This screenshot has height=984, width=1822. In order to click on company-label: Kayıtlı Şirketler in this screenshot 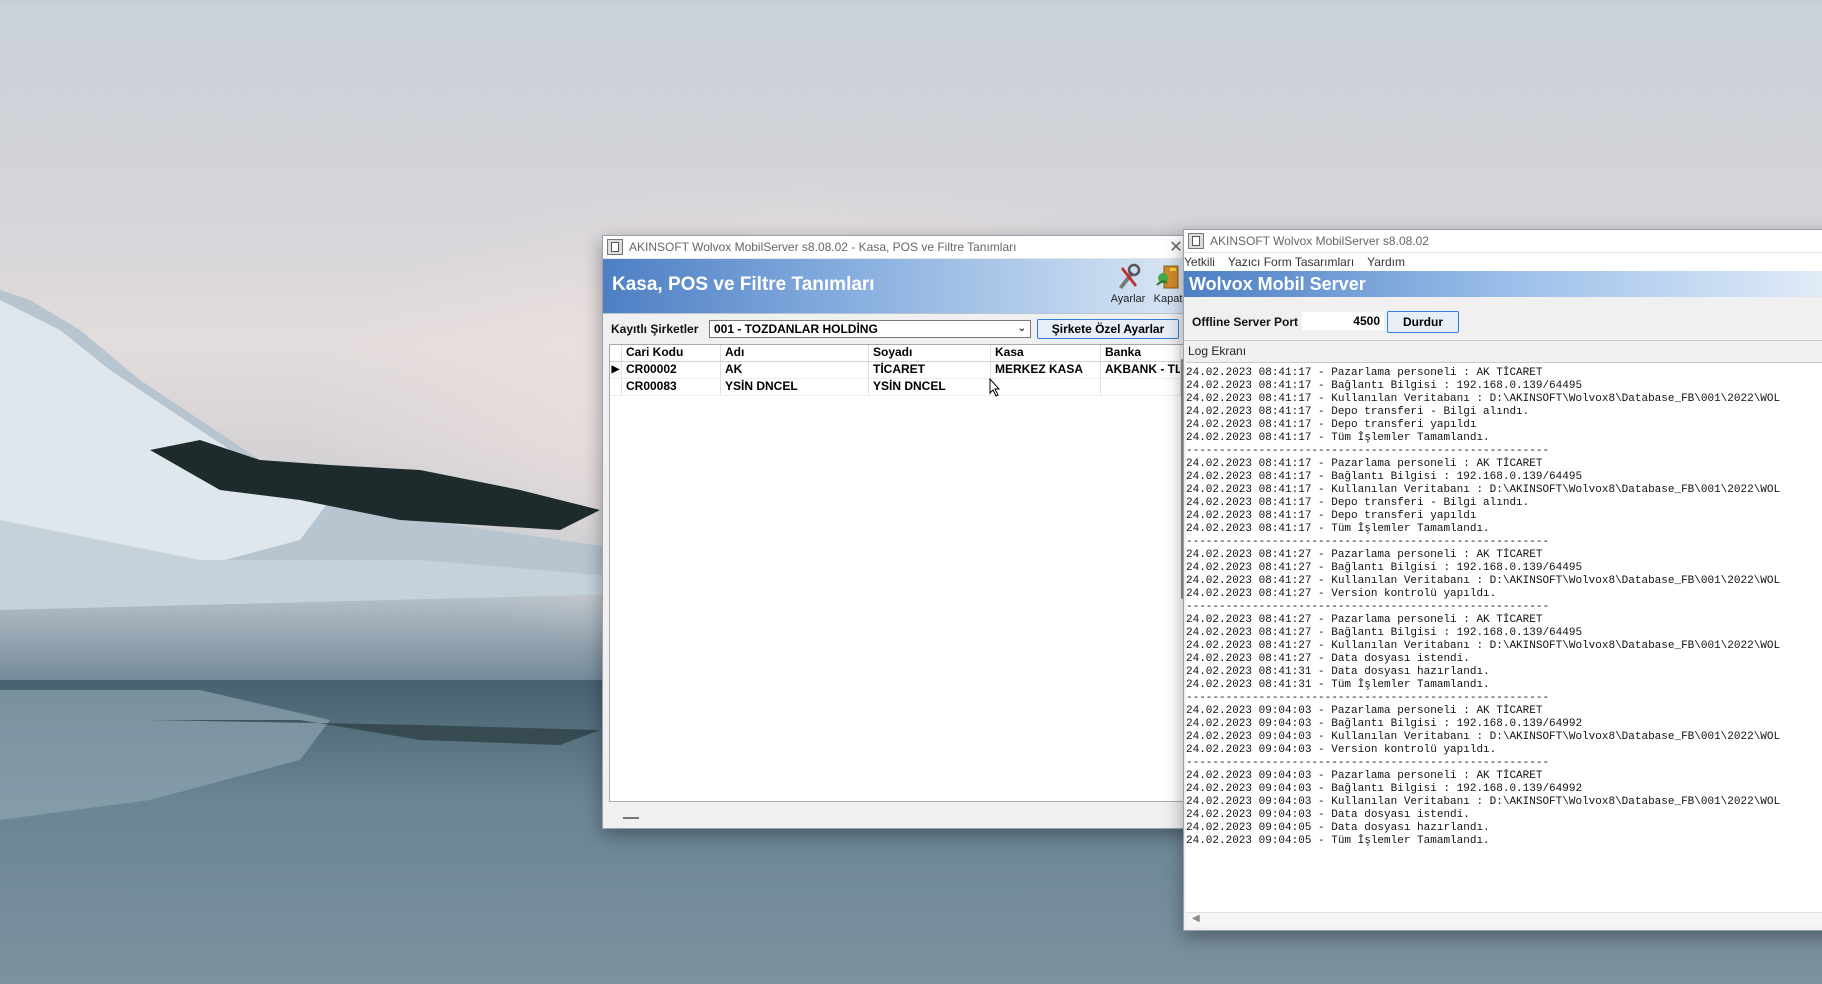, I will do `click(655, 329)`.